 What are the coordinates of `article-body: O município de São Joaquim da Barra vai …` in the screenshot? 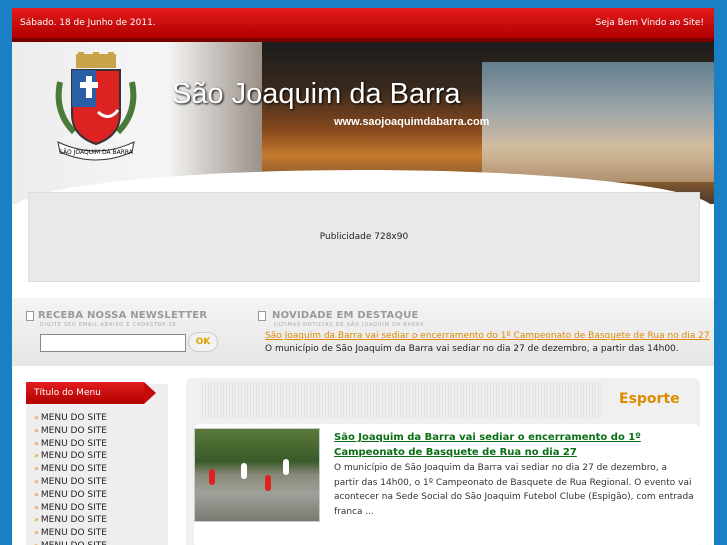 It's located at (514, 490).